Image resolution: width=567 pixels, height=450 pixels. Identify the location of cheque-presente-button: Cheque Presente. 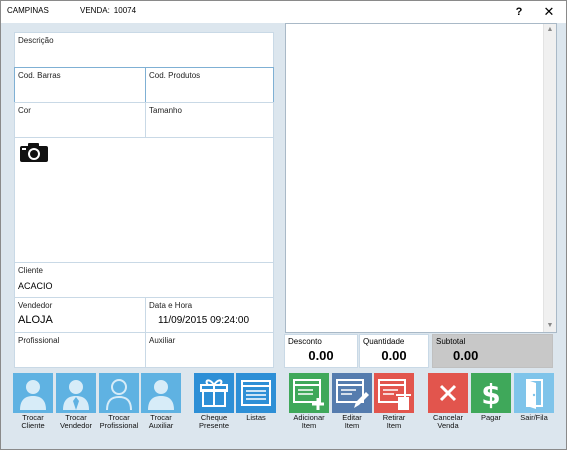
(214, 401).